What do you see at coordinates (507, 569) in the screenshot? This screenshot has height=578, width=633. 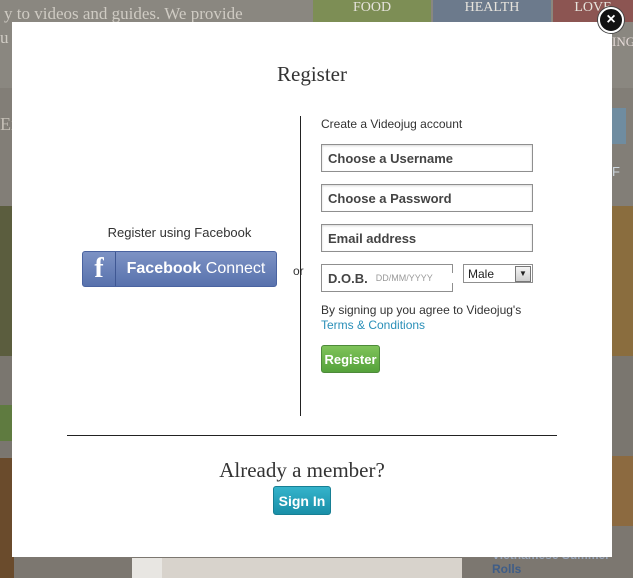 I see `background-recipe-link: Rolls` at bounding box center [507, 569].